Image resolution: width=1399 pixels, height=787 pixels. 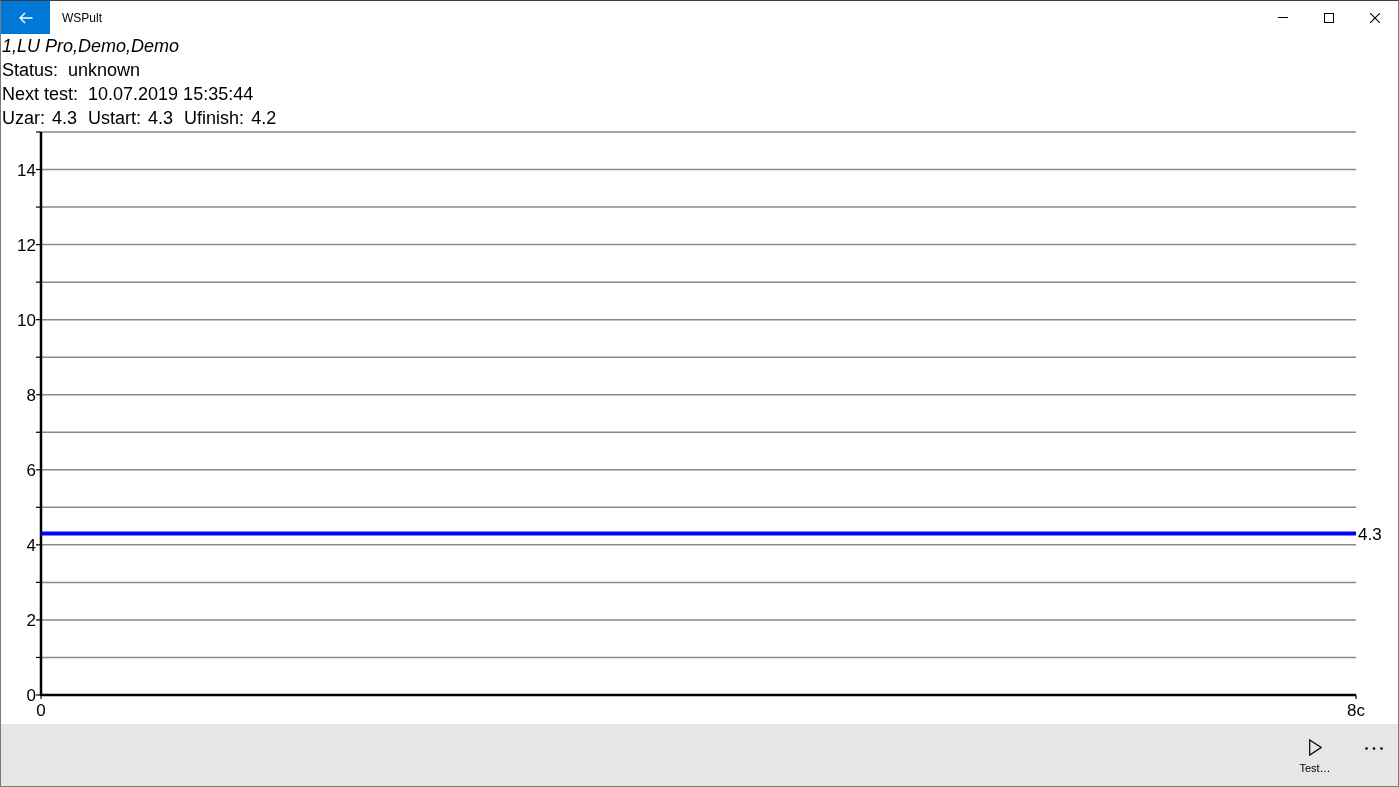 I want to click on more-icon, so click(x=1373, y=748).